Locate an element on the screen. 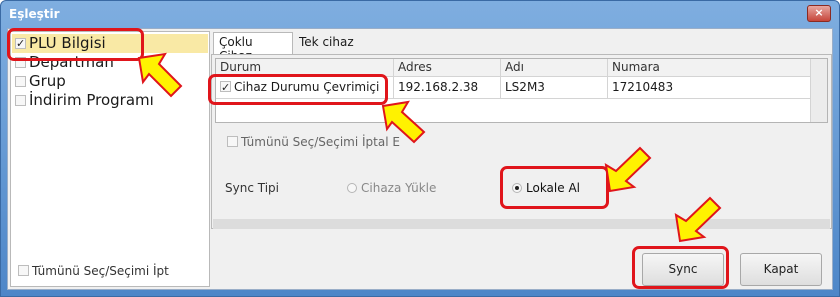  list-item-label: Grup is located at coordinates (47, 81).